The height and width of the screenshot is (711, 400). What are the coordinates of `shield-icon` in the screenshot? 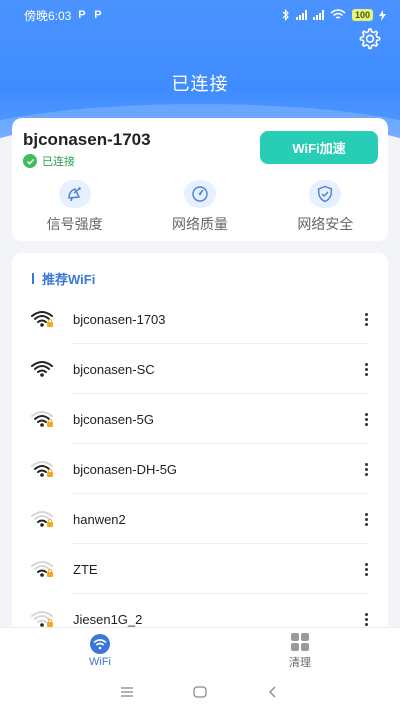 It's located at (325, 194).